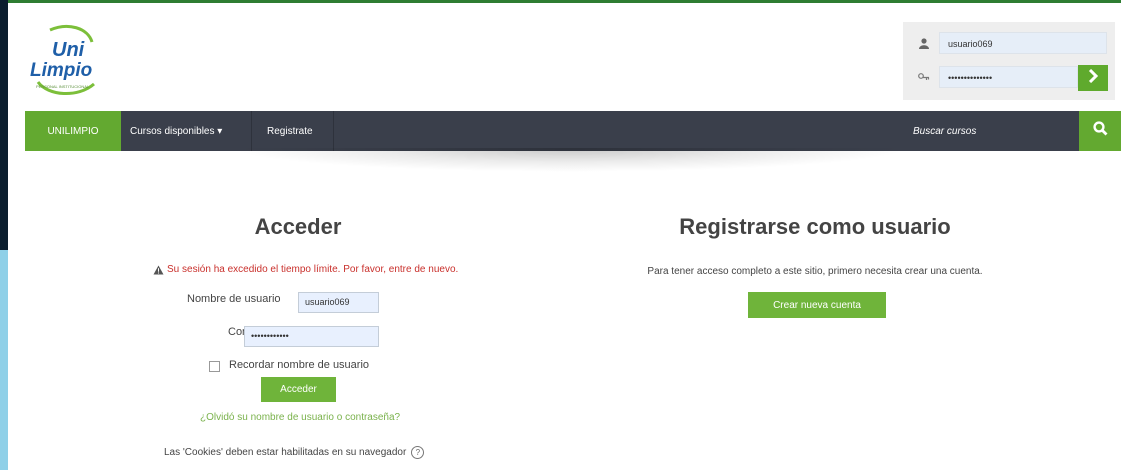 The width and height of the screenshot is (1121, 470). I want to click on svg-text: PERSONAL INSTITUCIONAL, so click(63, 86).